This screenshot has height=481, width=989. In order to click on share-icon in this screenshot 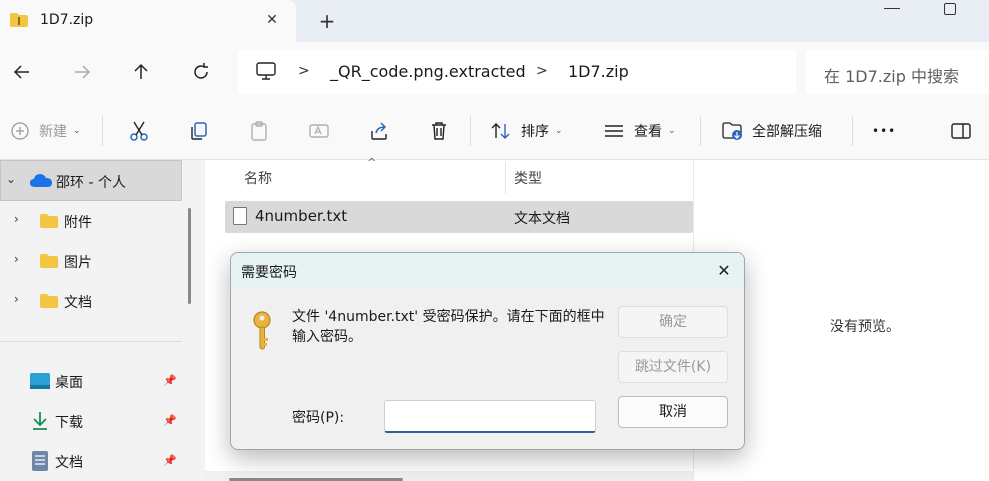, I will do `click(379, 131)`.